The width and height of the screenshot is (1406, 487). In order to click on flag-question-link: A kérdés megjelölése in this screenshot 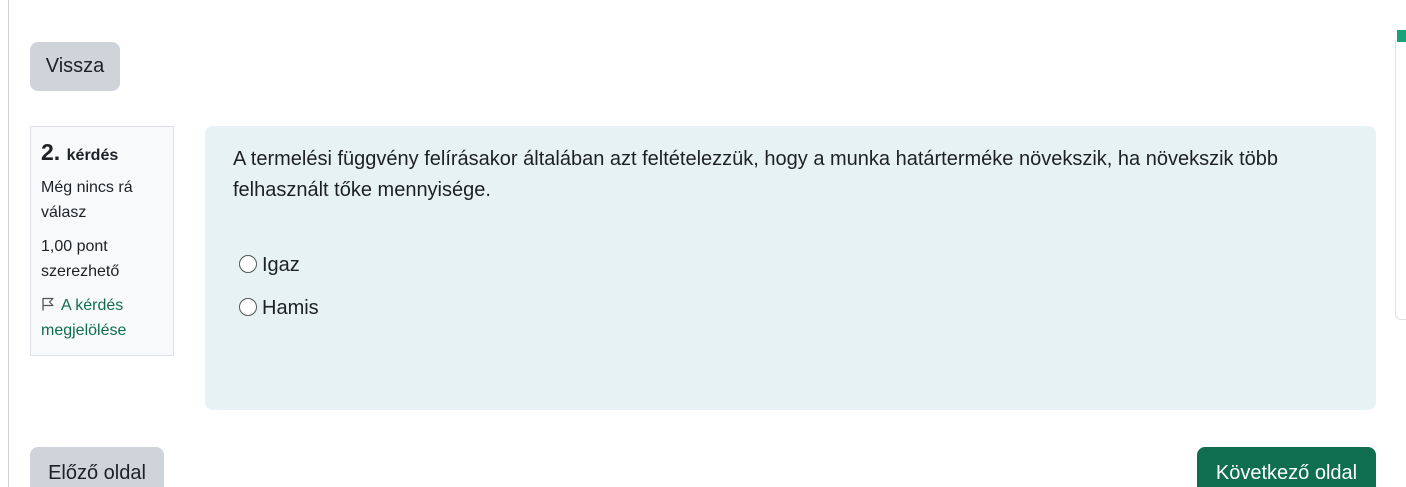, I will do `click(102, 318)`.